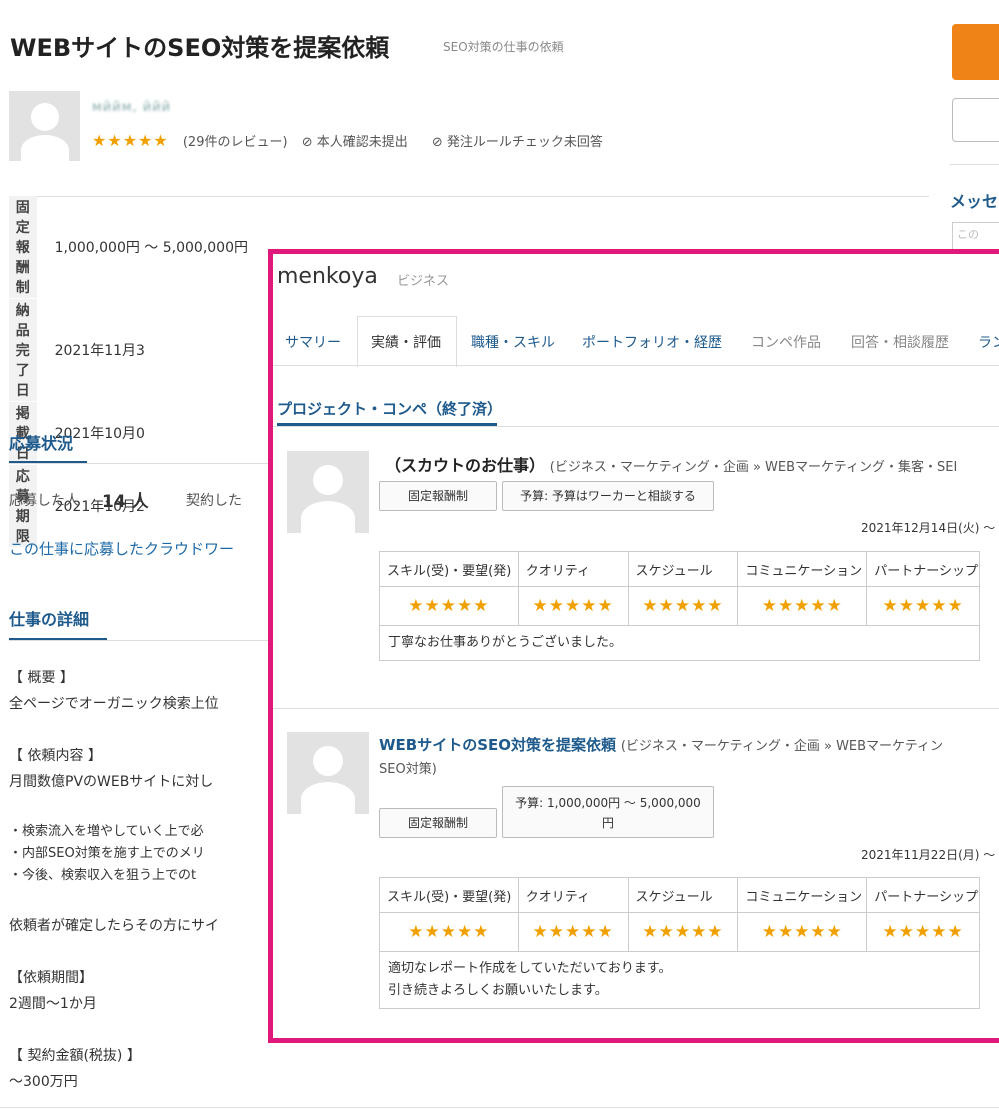 The width and height of the screenshot is (999, 1110). Describe the element at coordinates (652, 342) in the screenshot. I see `tab-portfolio: ポートフォリオ・経歴` at that location.